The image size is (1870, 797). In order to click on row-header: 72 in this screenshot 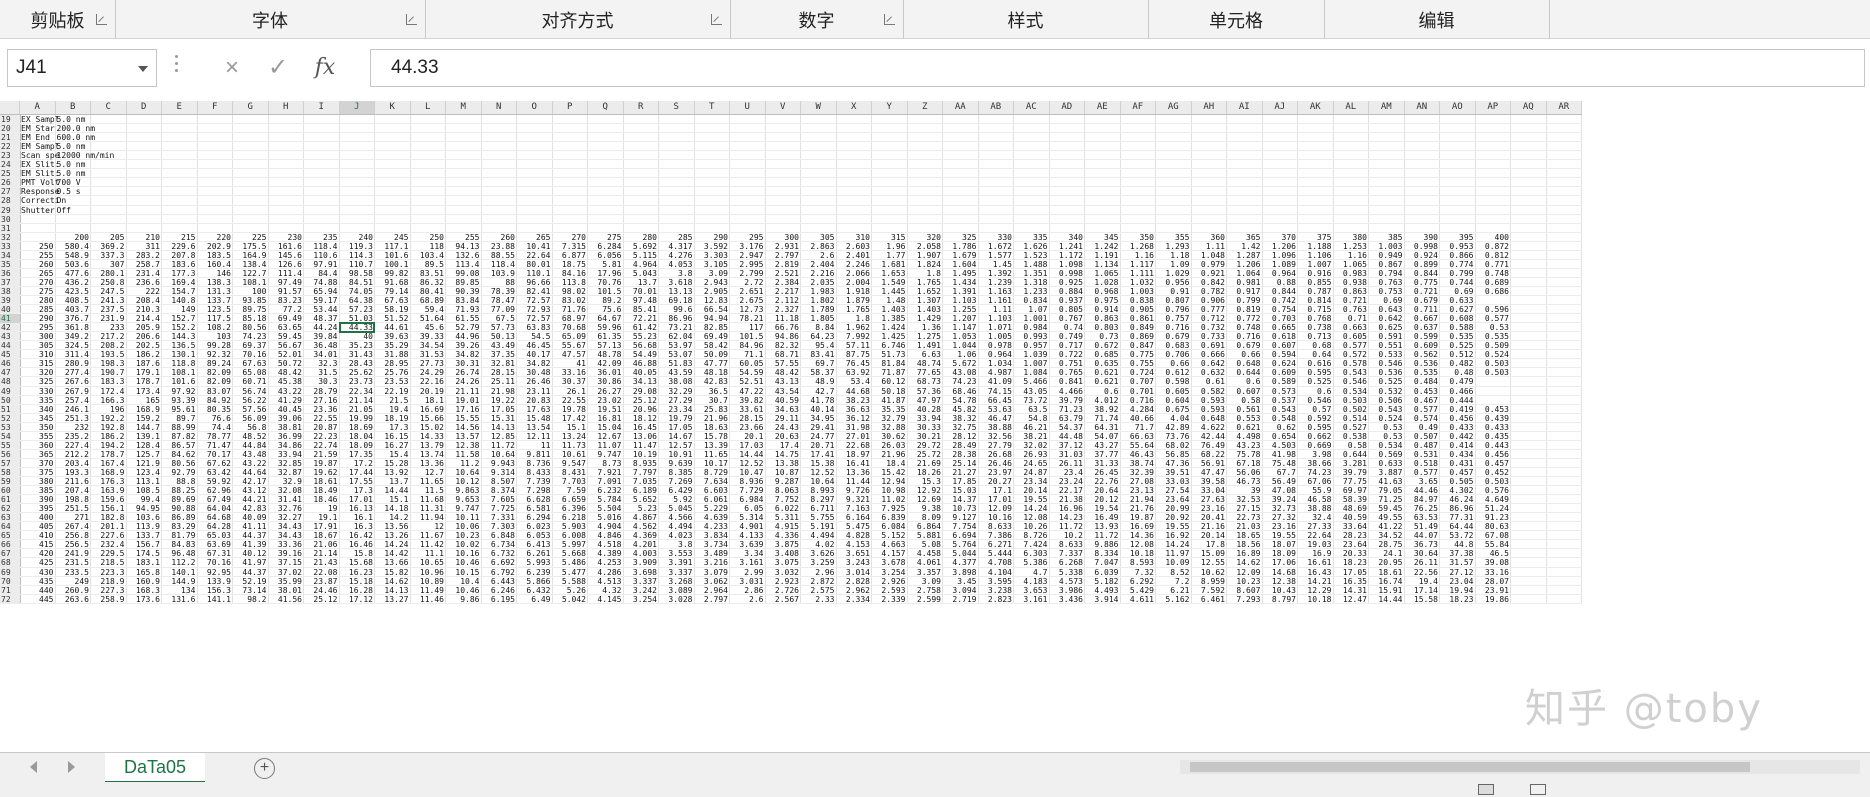, I will do `click(10, 599)`.